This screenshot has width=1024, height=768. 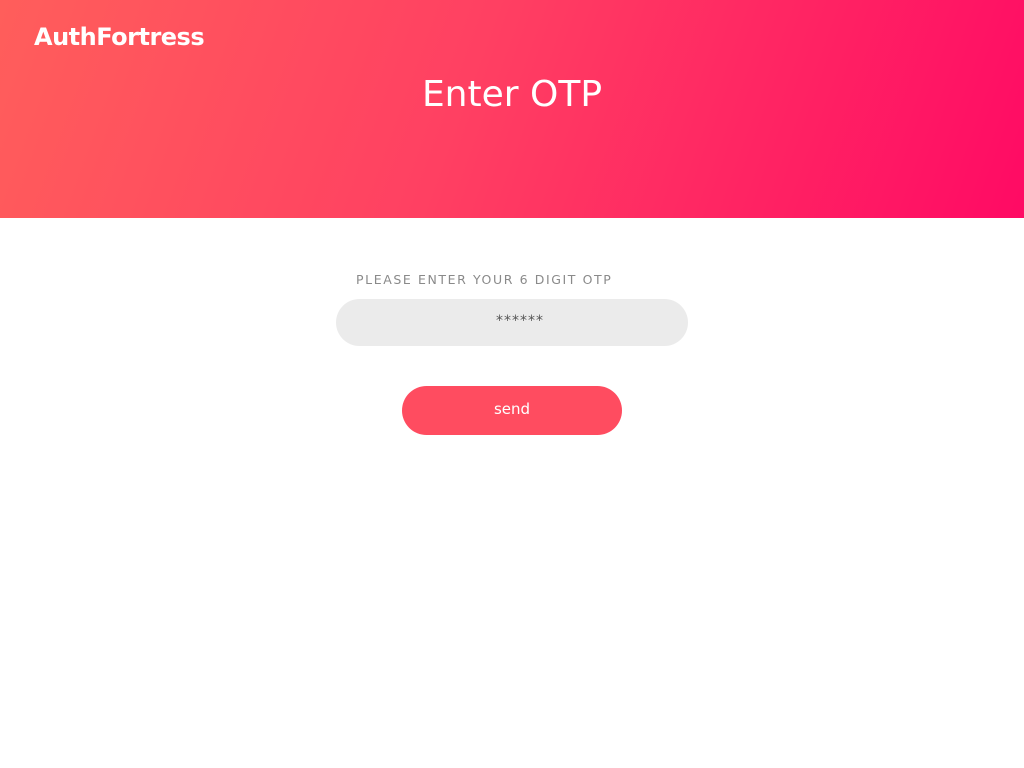 What do you see at coordinates (512, 410) in the screenshot?
I see `send-button: send` at bounding box center [512, 410].